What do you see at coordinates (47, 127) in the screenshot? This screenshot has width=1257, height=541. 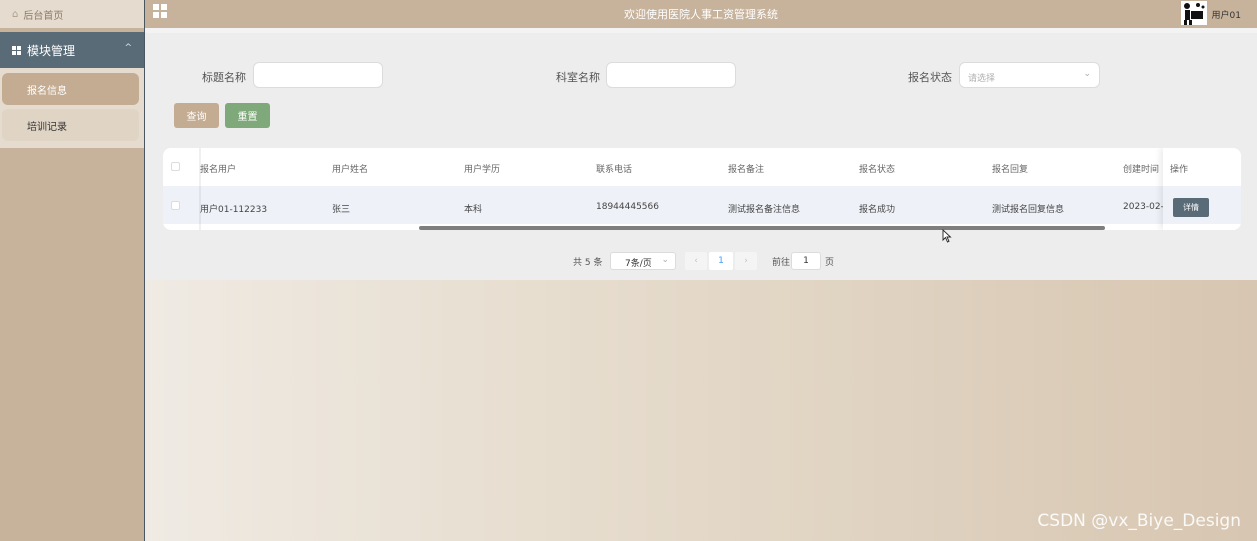 I see `sidebar-item-label: 培训记录` at bounding box center [47, 127].